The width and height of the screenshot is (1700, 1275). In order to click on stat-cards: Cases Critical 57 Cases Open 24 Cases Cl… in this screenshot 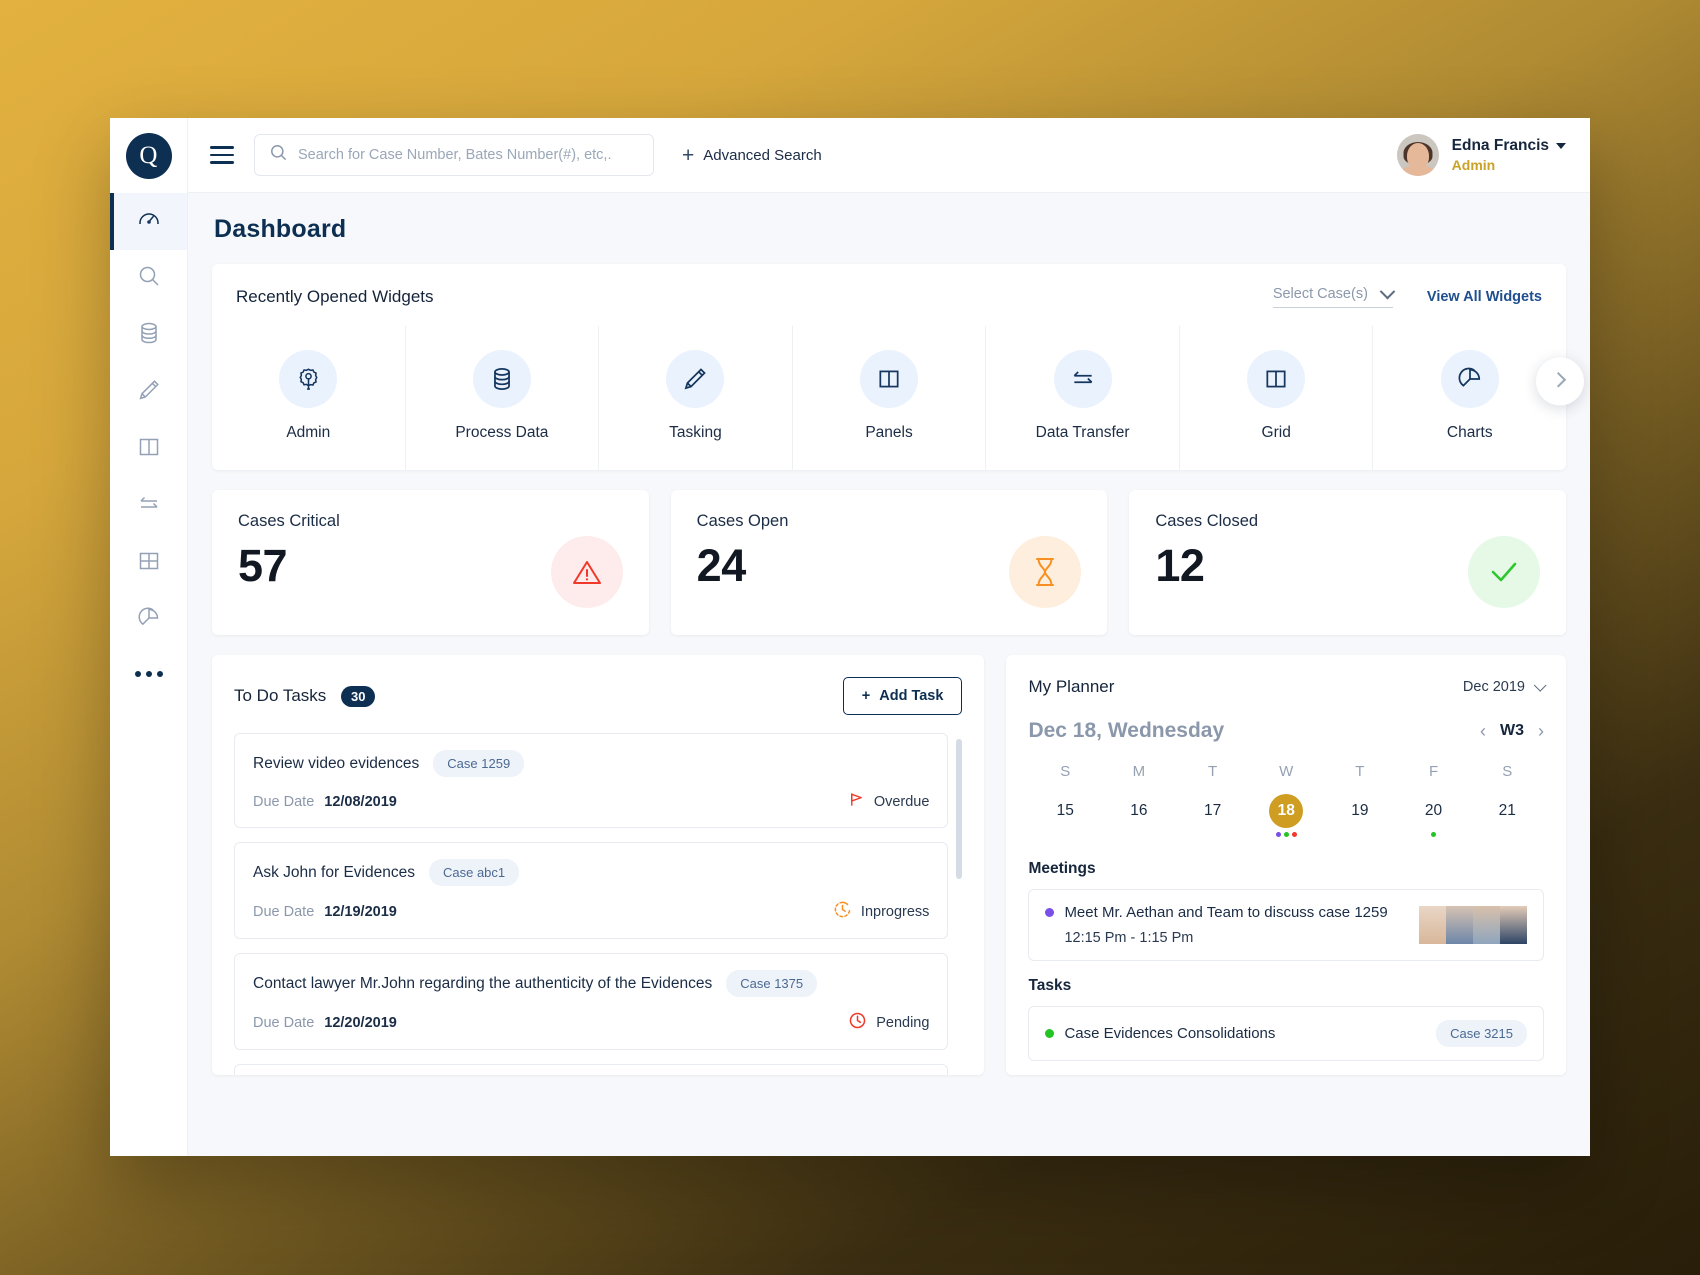, I will do `click(889, 562)`.